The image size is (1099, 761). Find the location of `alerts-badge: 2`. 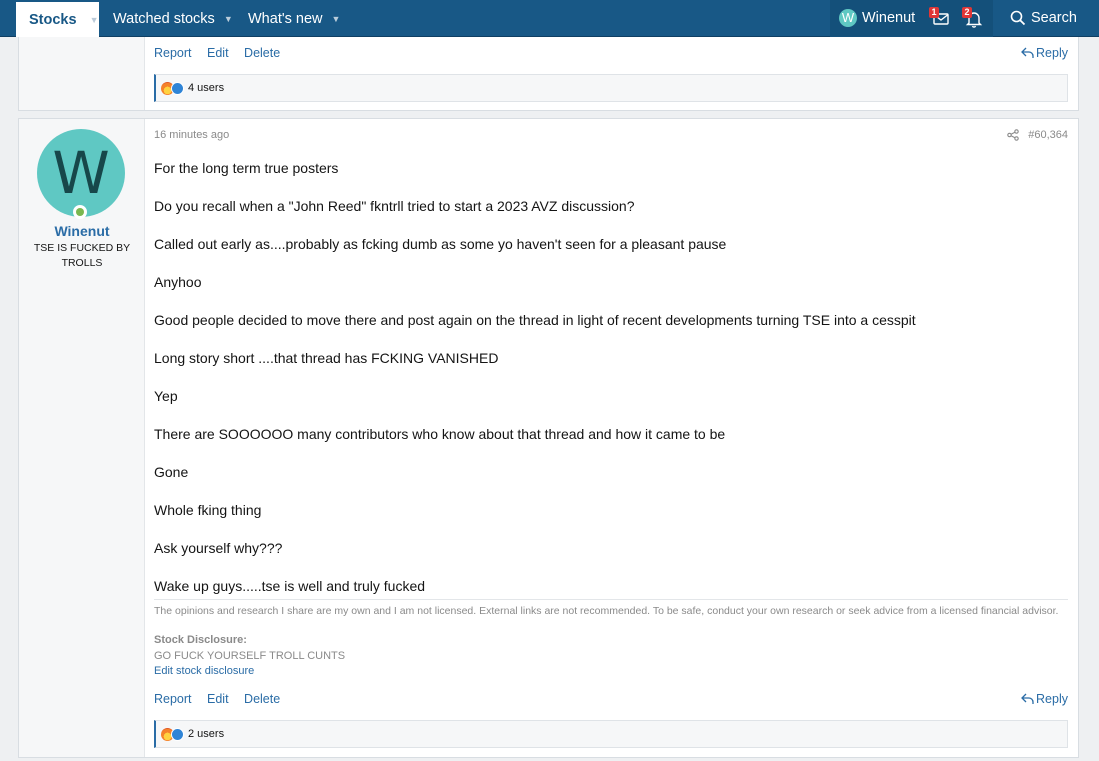

alerts-badge: 2 is located at coordinates (967, 12).